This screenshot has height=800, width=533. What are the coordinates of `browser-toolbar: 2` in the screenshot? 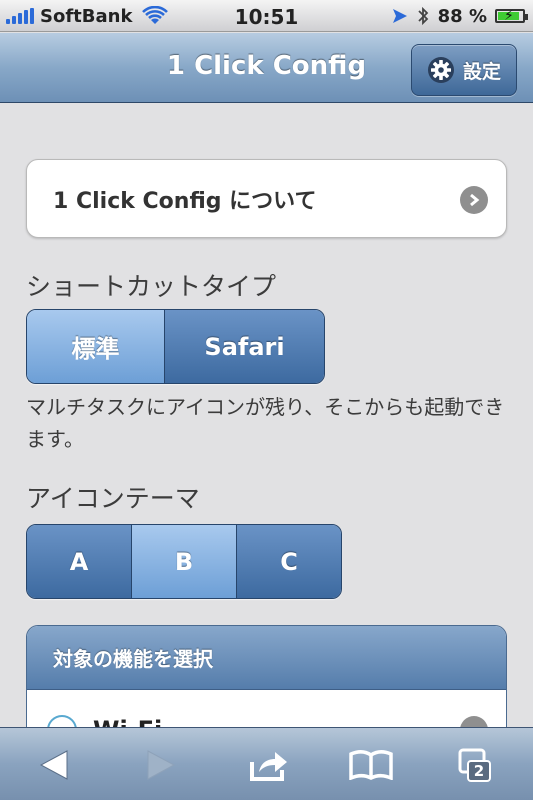 It's located at (266, 763).